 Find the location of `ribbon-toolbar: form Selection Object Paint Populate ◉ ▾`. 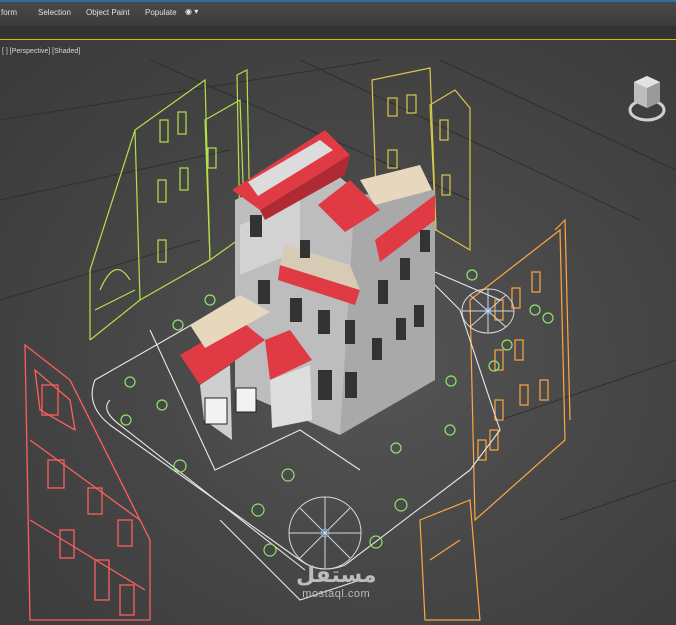

ribbon-toolbar: form Selection Object Paint Populate ◉ ▾ is located at coordinates (338, 13).